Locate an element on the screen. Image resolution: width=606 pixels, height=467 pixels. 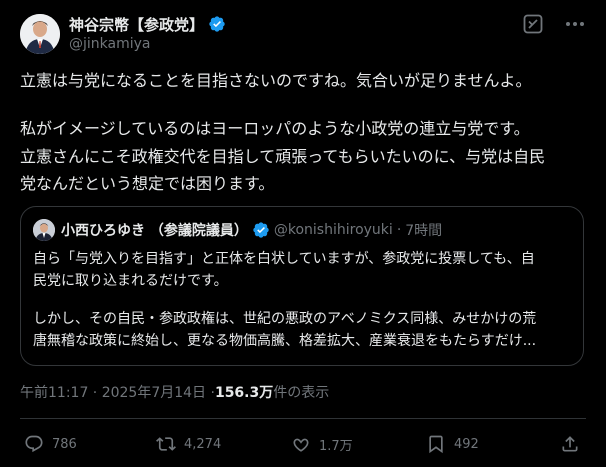
grok-icon is located at coordinates (533, 24).